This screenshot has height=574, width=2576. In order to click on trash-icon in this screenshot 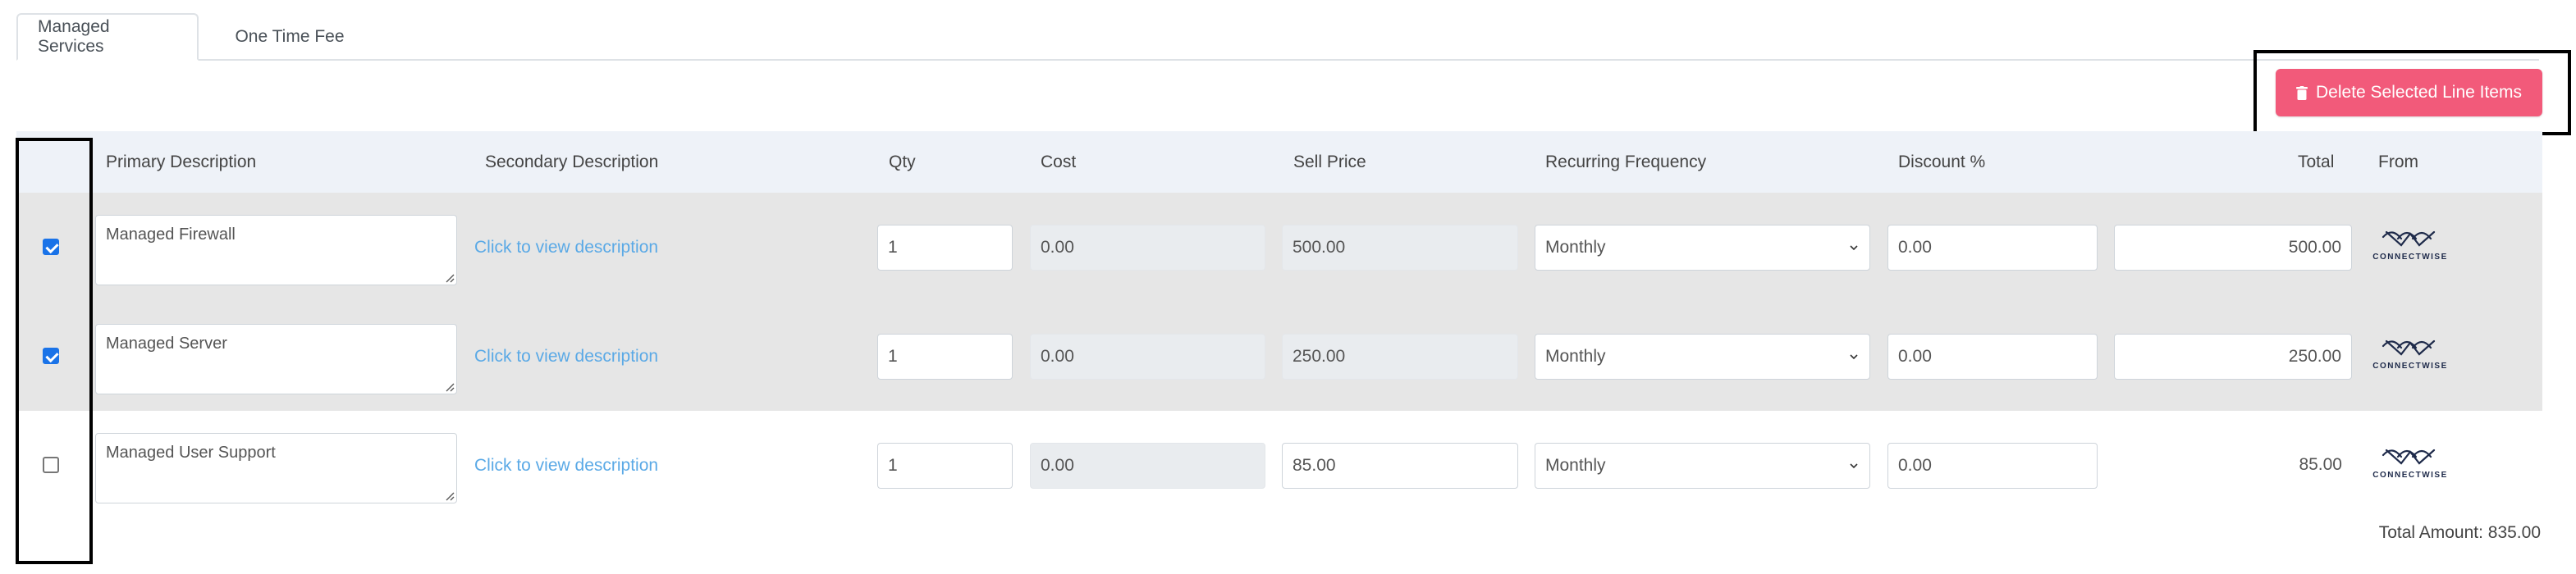, I will do `click(2302, 92)`.